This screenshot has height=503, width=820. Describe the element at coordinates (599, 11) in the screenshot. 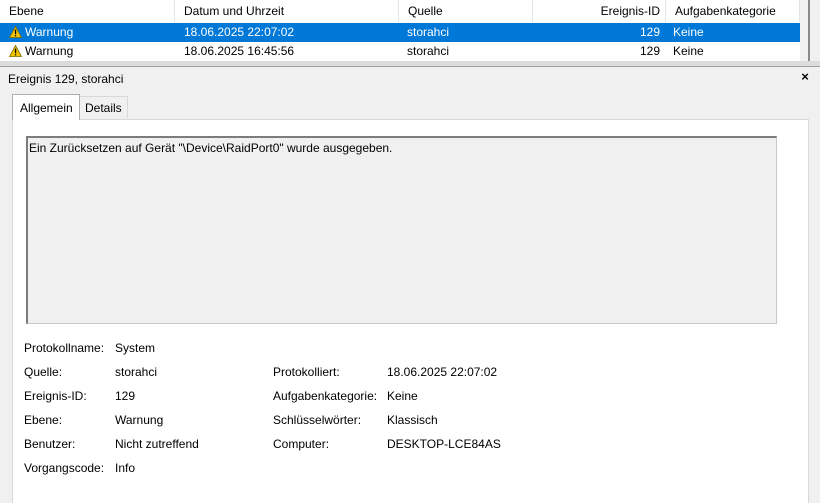

I see `column-header-event-id: Ereignis-ID` at that location.